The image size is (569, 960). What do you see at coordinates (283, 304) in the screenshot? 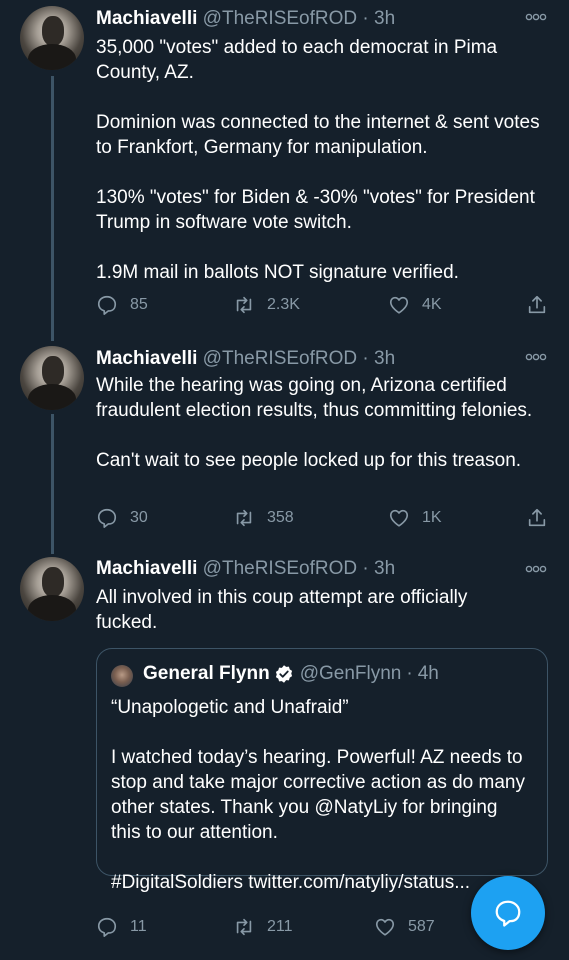
I see `retweet-count: 2.3K` at bounding box center [283, 304].